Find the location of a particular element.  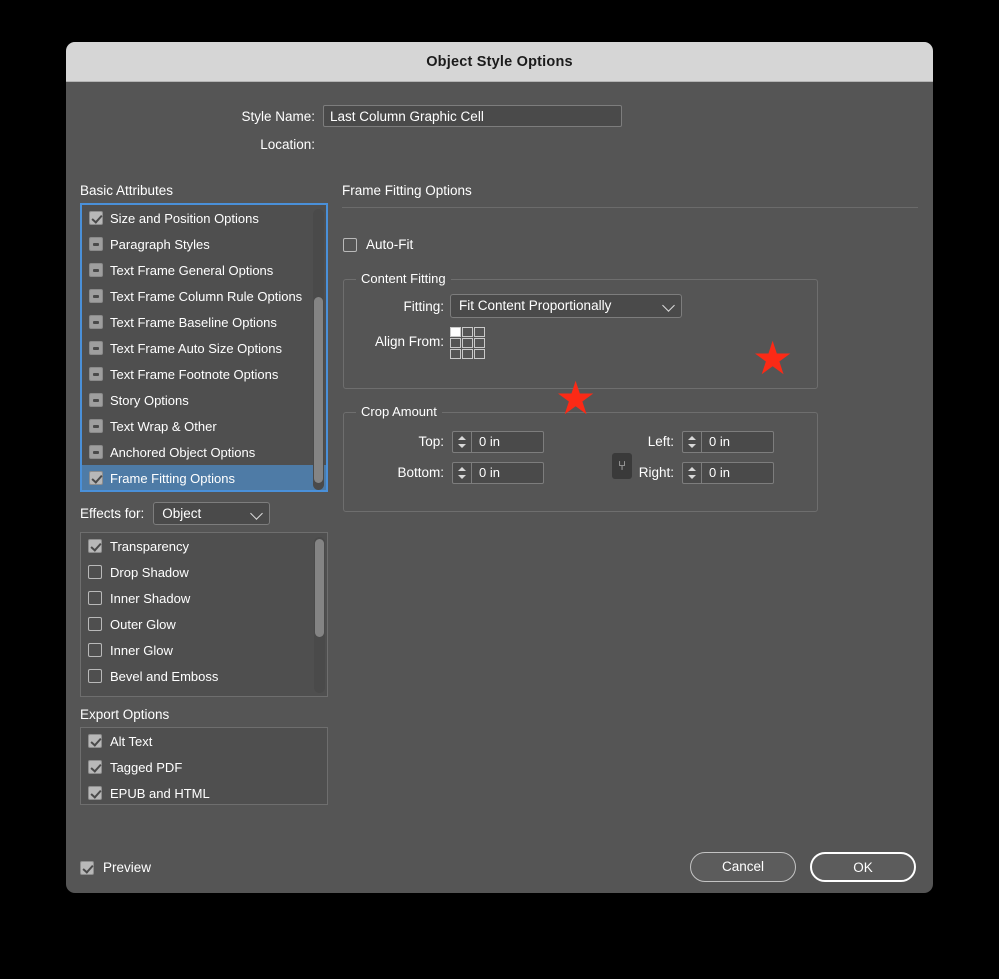

crop-bottom-stepper: 0 in is located at coordinates (498, 473).